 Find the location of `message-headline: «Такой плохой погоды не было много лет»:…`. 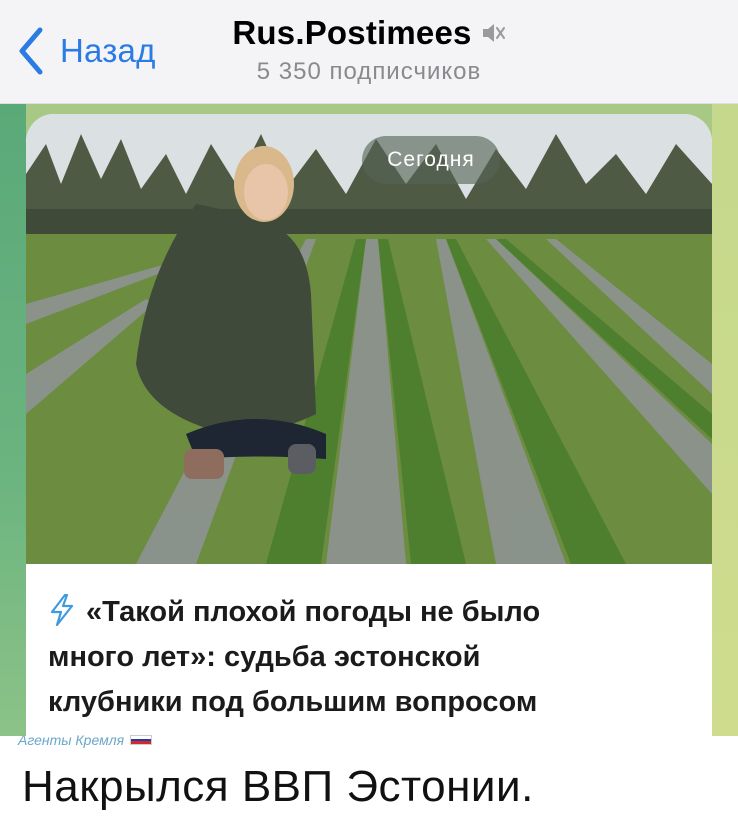

message-headline: «Такой плохой погоды не было много лет»:… is located at coordinates (368, 657).